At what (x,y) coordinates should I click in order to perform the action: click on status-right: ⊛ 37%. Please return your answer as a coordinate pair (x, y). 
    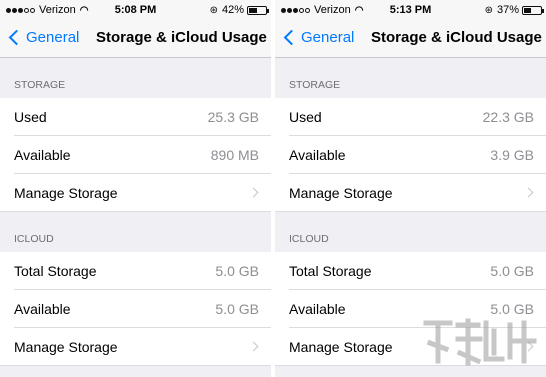
    Looking at the image, I should click on (514, 10).